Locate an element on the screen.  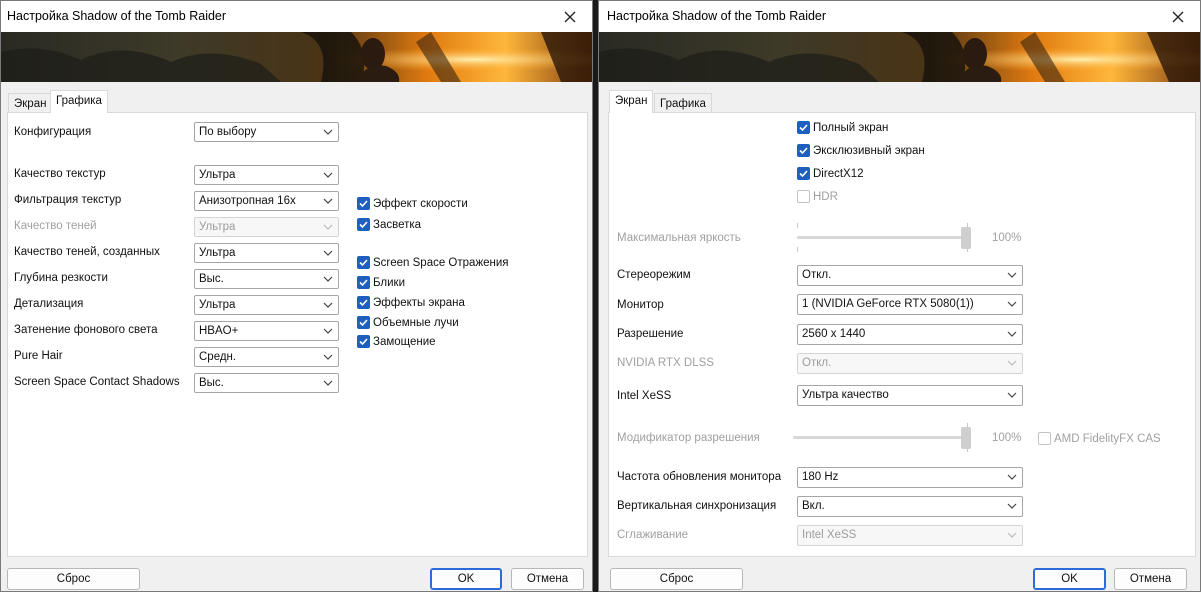
shadow-quality-dropdown: Ультра is located at coordinates (266, 227).